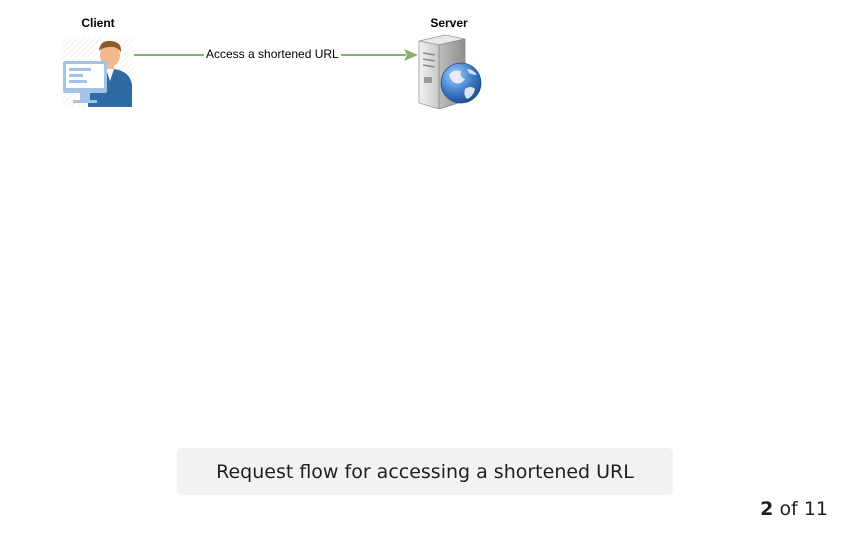 The height and width of the screenshot is (538, 848). What do you see at coordinates (98, 23) in the screenshot?
I see `client-label: Client` at bounding box center [98, 23].